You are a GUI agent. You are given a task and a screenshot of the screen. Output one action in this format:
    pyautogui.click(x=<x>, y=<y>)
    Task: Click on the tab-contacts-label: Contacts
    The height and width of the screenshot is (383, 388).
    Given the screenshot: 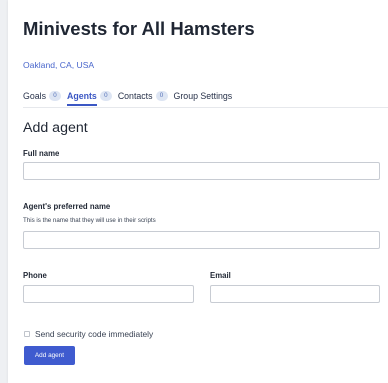 What is the action you would take?
    pyautogui.click(x=135, y=95)
    